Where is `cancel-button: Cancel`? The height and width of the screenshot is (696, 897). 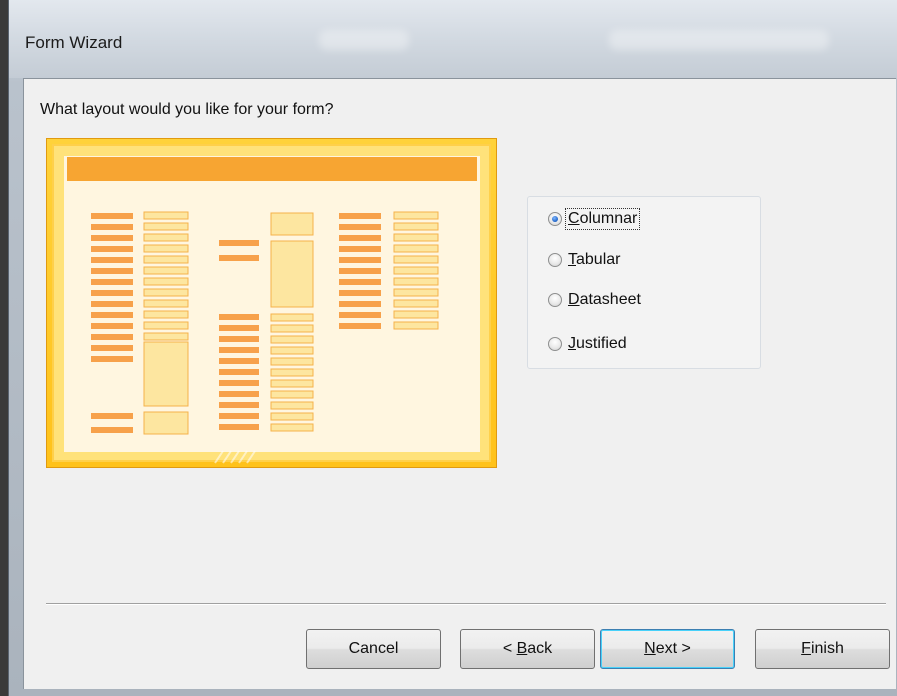 cancel-button: Cancel is located at coordinates (373, 649).